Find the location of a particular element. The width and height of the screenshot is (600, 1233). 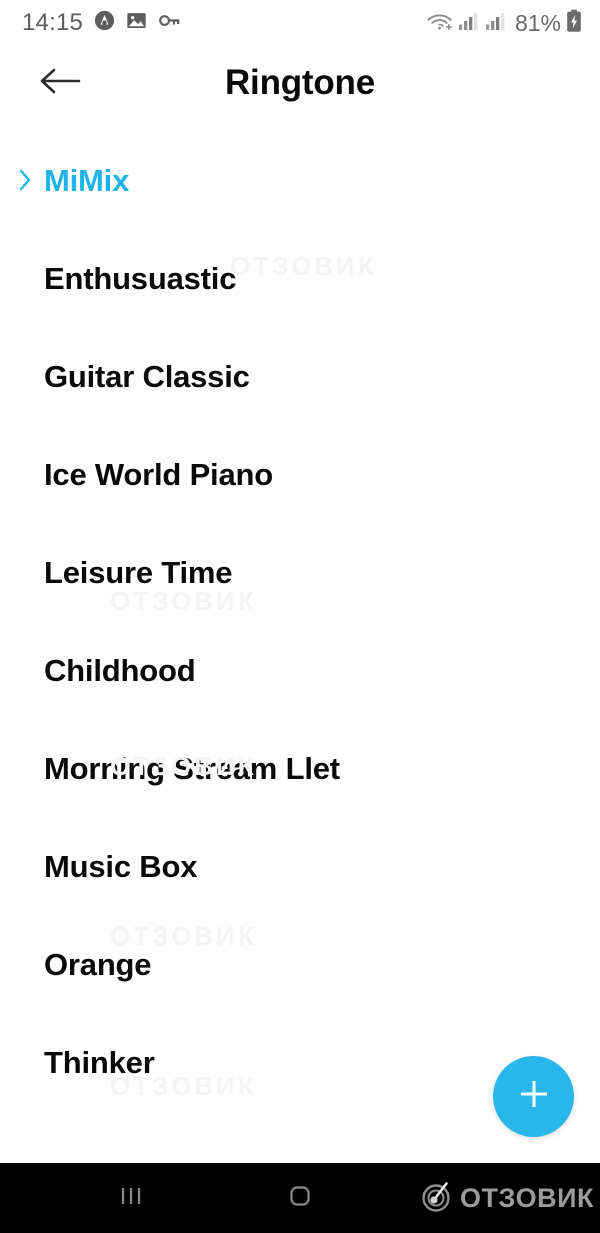

recents-button is located at coordinates (131, 1198).